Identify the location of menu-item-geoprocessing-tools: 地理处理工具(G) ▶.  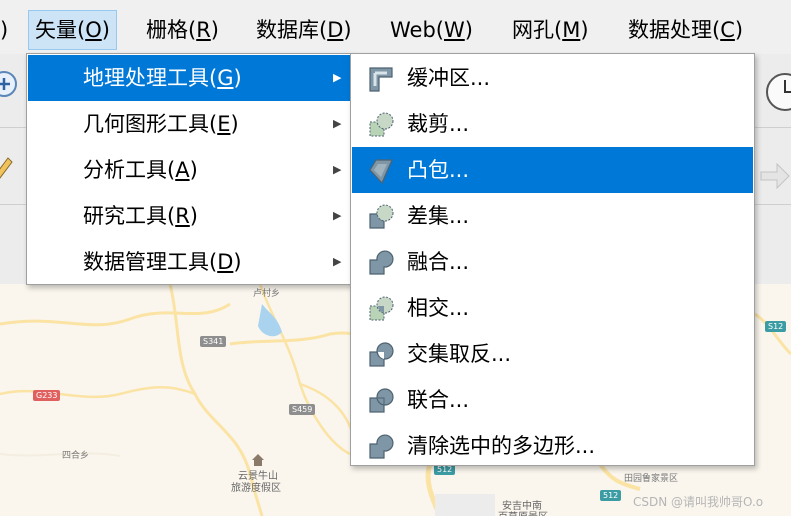
(189, 78).